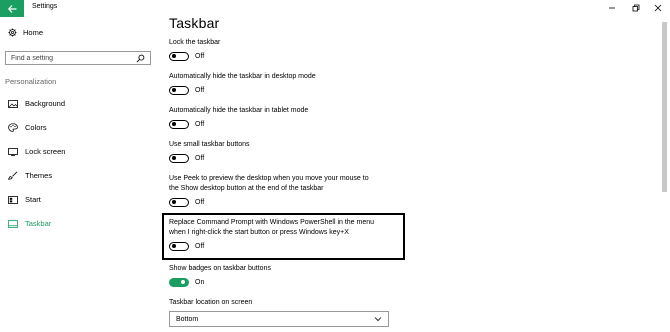 The height and width of the screenshot is (332, 670). What do you see at coordinates (45, 151) in the screenshot?
I see `sidebar-item-label: Lock screen` at bounding box center [45, 151].